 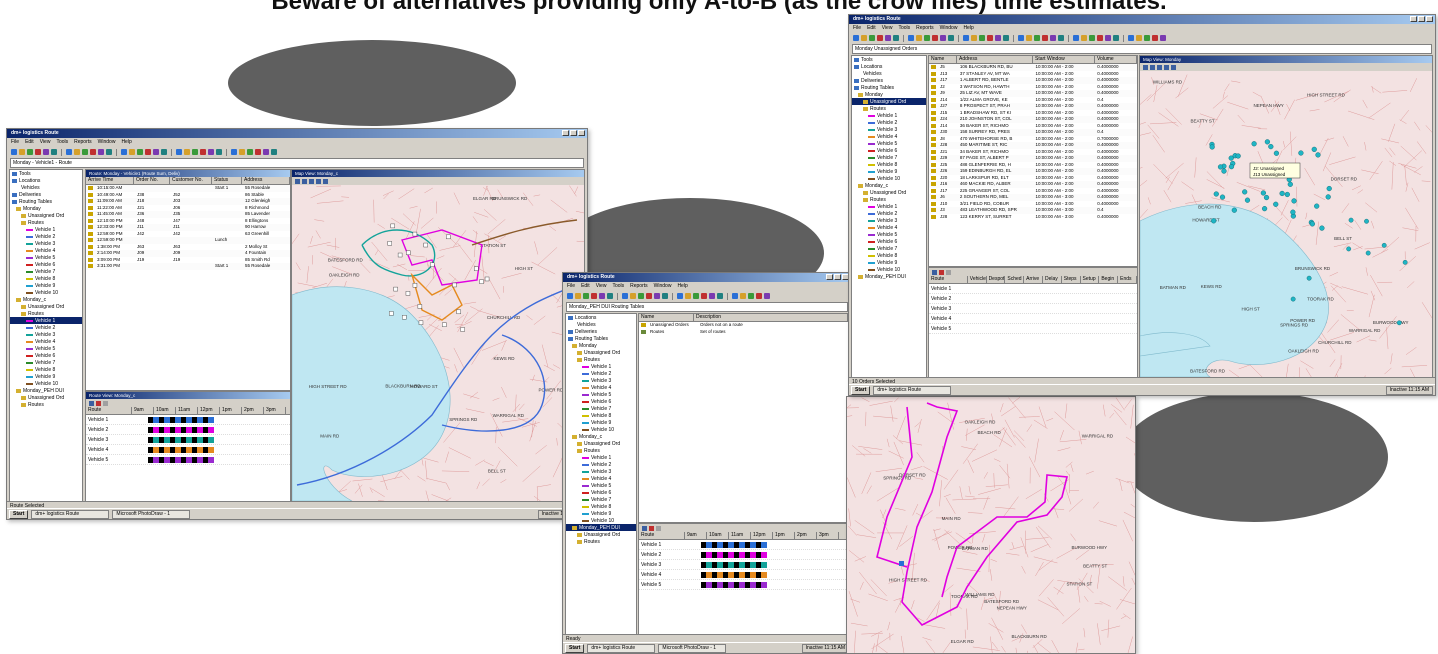 I want to click on taskbar-photodraw-button: Microsoft PhotoDraw - 1, so click(x=151, y=514).